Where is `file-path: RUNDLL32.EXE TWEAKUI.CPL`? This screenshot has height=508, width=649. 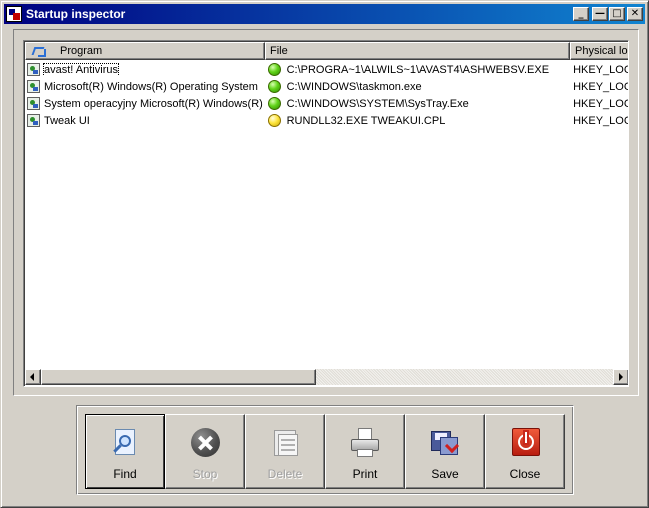 file-path: RUNDLL32.EXE TWEAKUI.CPL is located at coordinates (366, 120).